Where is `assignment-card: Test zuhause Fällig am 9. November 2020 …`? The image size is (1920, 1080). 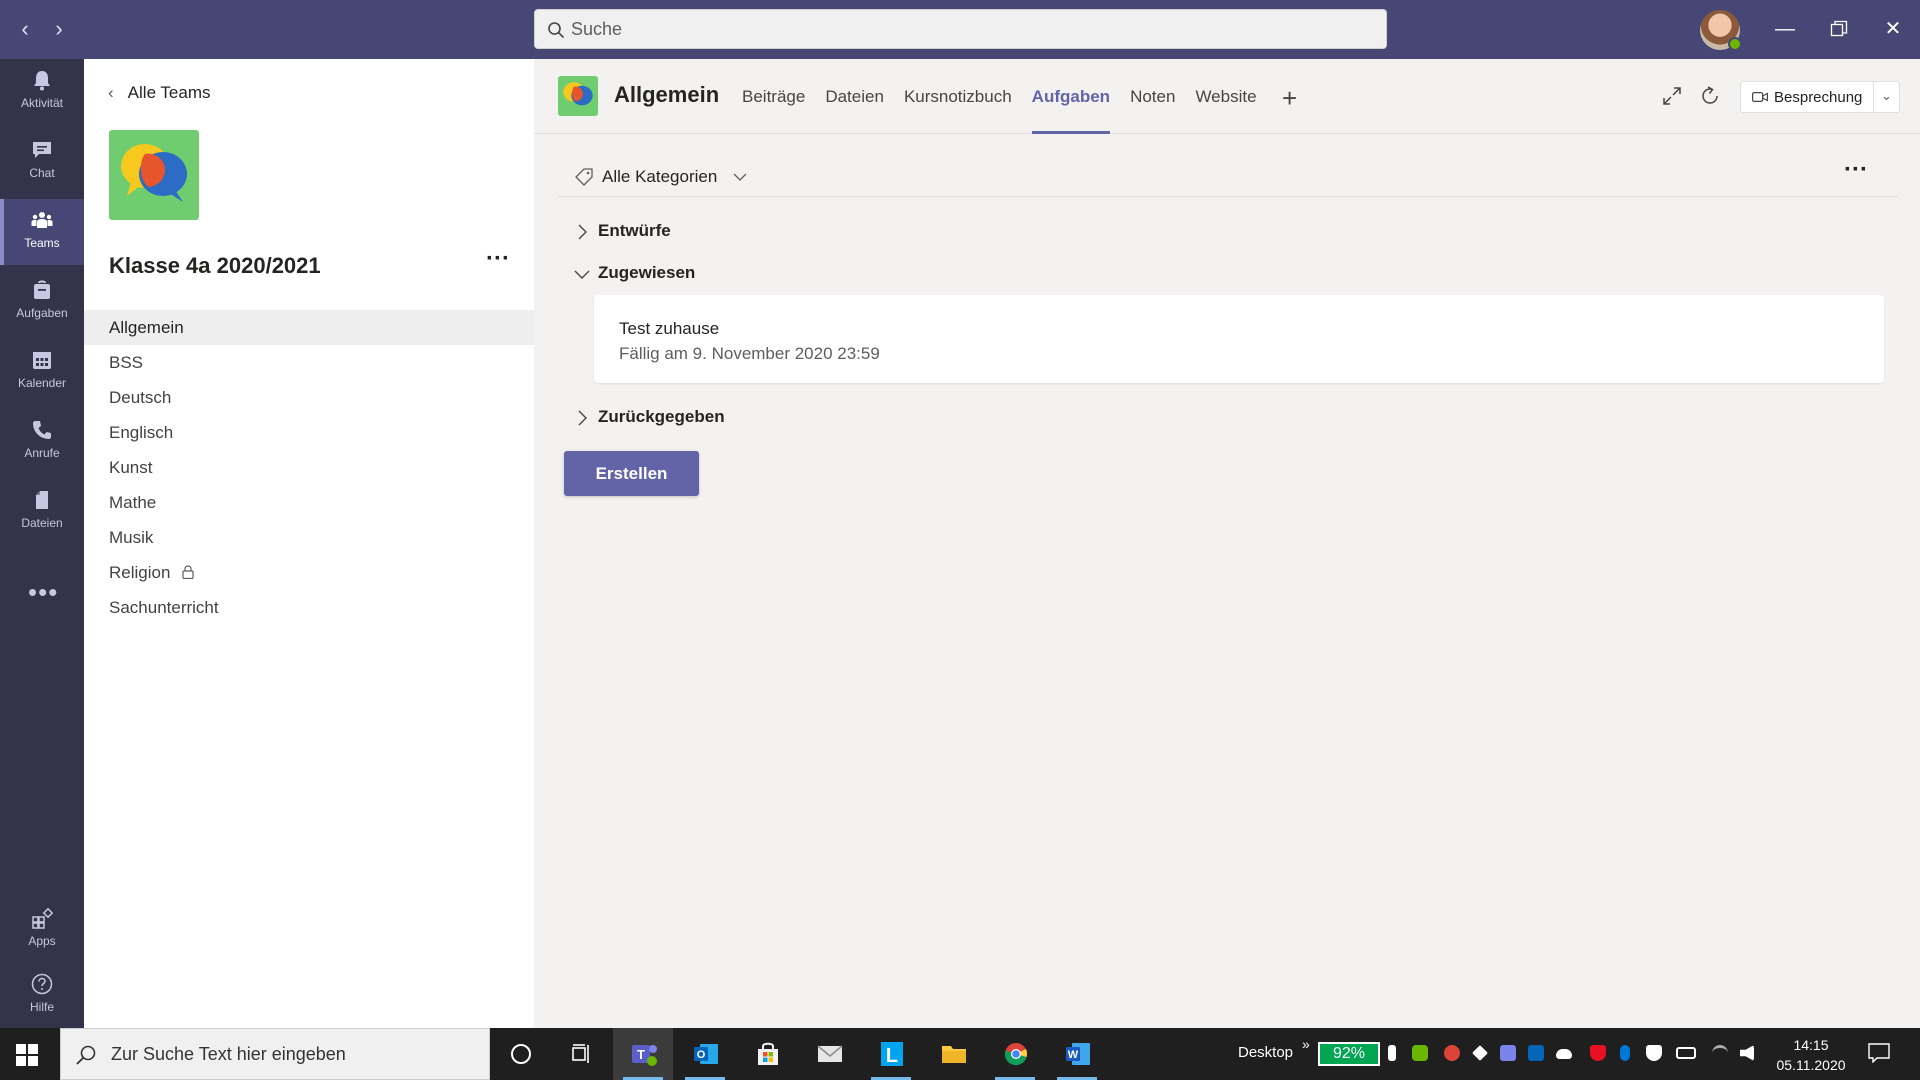 assignment-card: Test zuhause Fällig am 9. November 2020 … is located at coordinates (1239, 339).